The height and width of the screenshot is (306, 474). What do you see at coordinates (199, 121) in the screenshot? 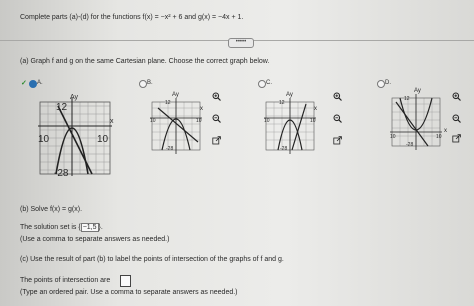
I see `option-b-tick-right: 10` at bounding box center [199, 121].